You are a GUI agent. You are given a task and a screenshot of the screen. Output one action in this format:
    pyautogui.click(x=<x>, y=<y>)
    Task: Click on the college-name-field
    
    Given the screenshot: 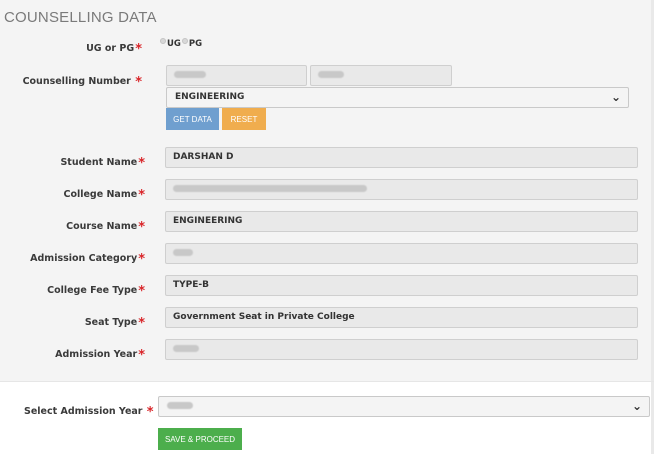 What is the action you would take?
    pyautogui.click(x=401, y=189)
    